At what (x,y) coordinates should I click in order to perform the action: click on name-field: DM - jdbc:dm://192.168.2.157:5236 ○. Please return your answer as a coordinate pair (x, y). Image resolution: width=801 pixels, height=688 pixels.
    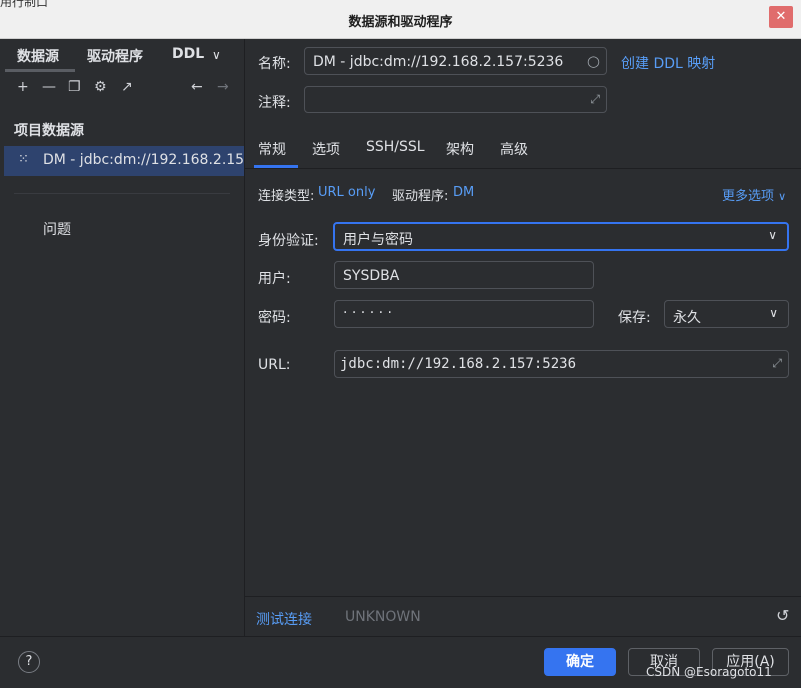
    Looking at the image, I should click on (455, 61).